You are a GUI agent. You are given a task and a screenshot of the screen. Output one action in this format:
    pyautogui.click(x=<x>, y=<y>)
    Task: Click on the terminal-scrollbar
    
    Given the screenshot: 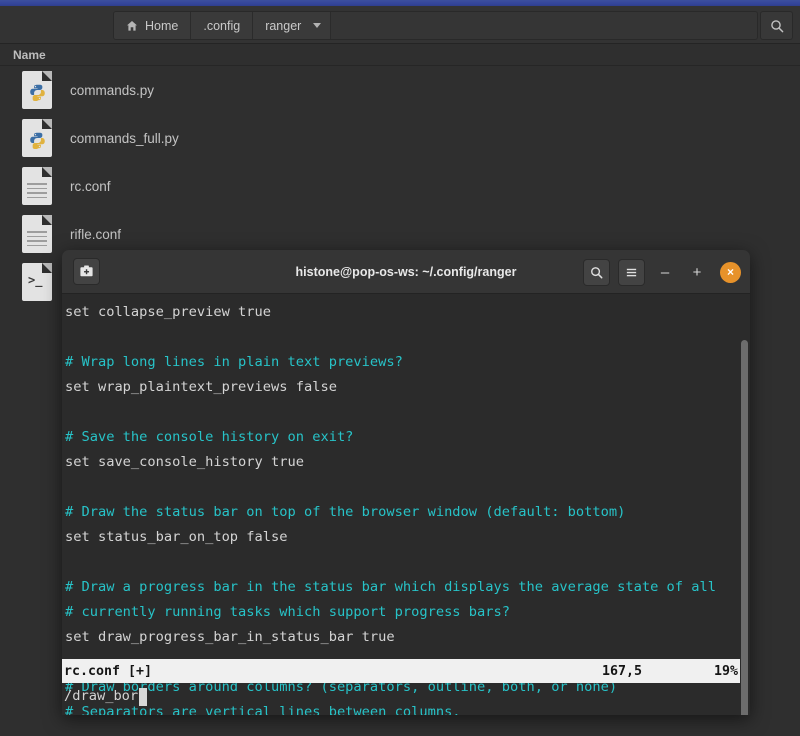 What is the action you would take?
    pyautogui.click(x=744, y=527)
    